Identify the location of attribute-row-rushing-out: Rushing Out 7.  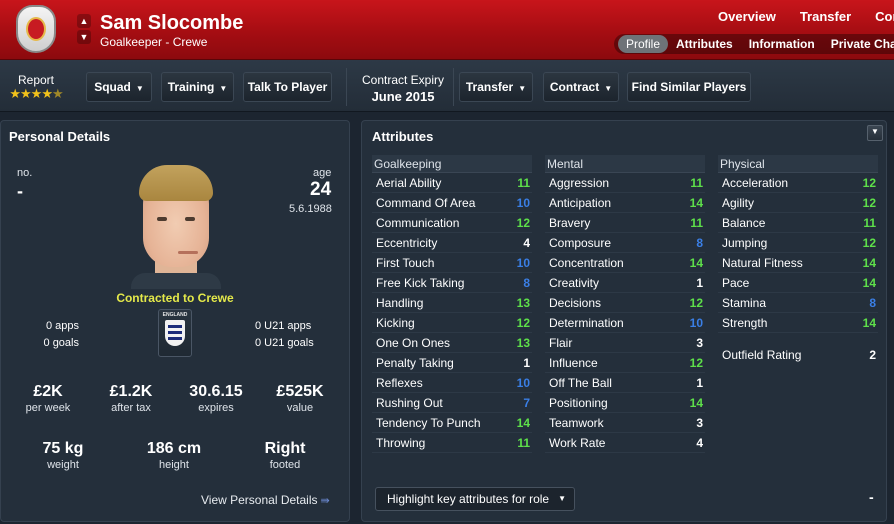
(452, 403).